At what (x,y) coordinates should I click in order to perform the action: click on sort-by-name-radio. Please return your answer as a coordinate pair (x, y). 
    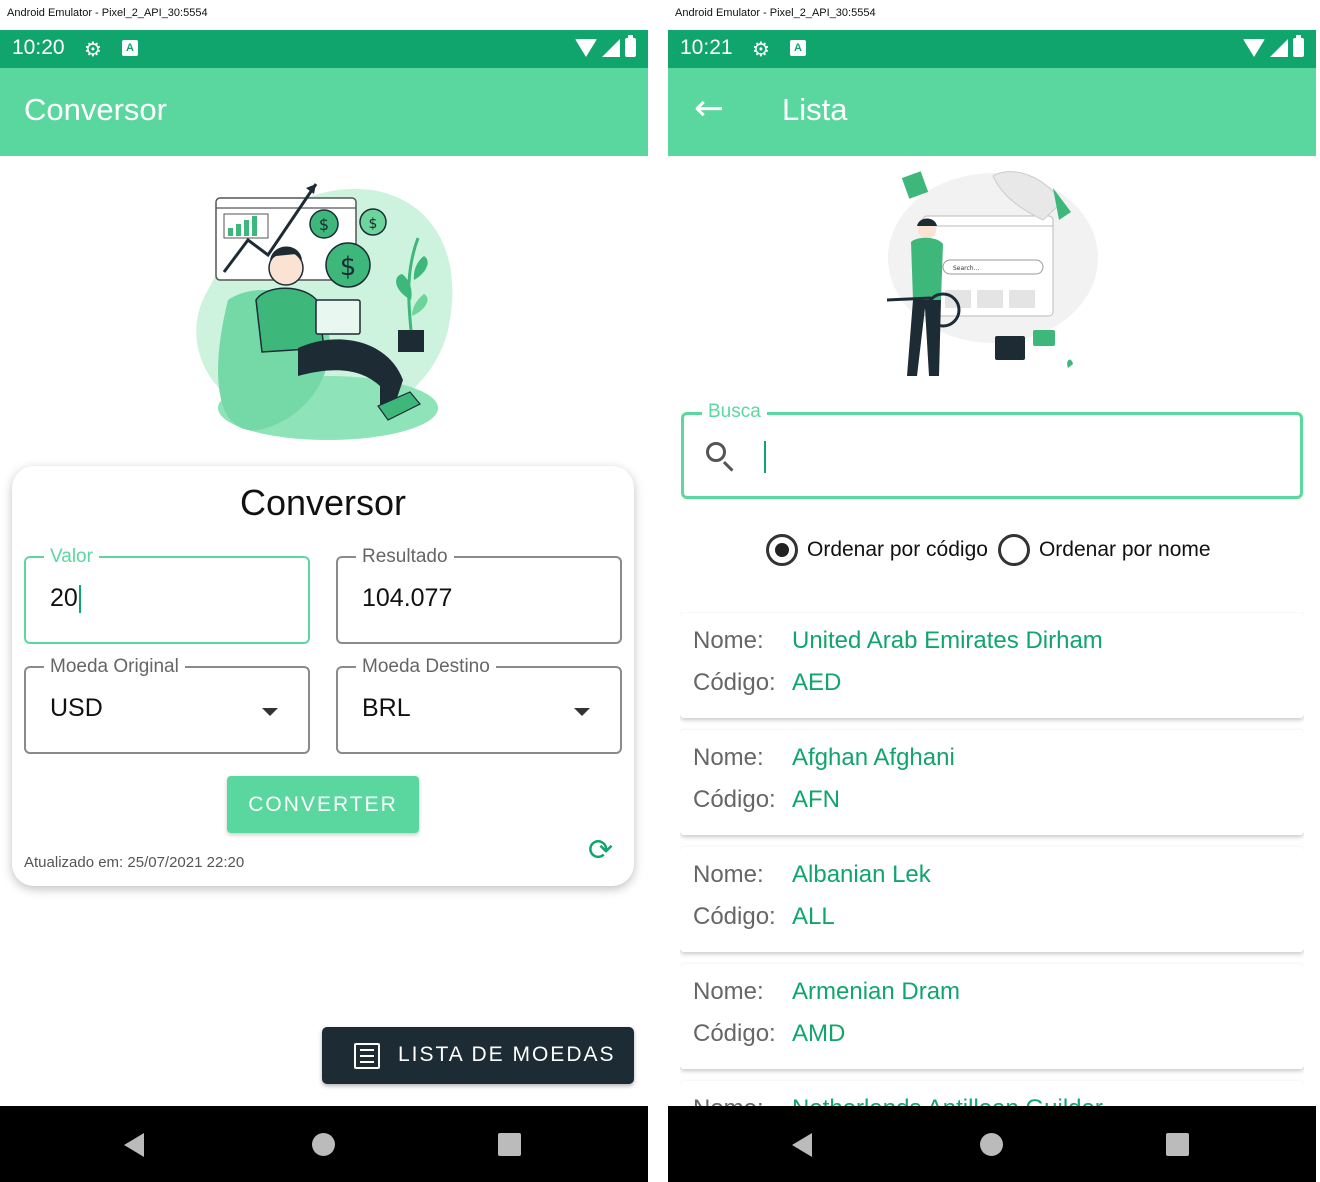
    Looking at the image, I should click on (1013, 550).